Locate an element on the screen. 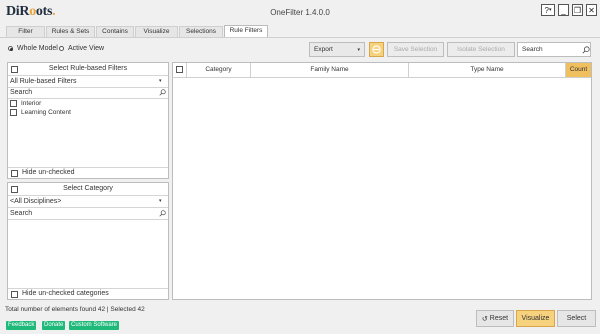 The width and height of the screenshot is (600, 334). restore-icon: ❐ is located at coordinates (577, 10).